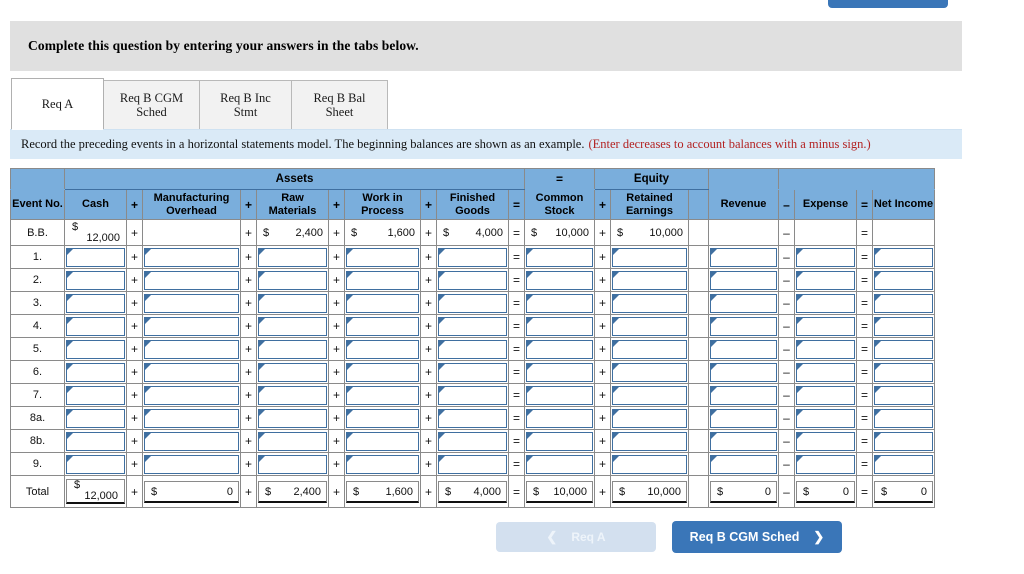 The height and width of the screenshot is (574, 1024). What do you see at coordinates (888, 4) in the screenshot?
I see `top-cutoff-button` at bounding box center [888, 4].